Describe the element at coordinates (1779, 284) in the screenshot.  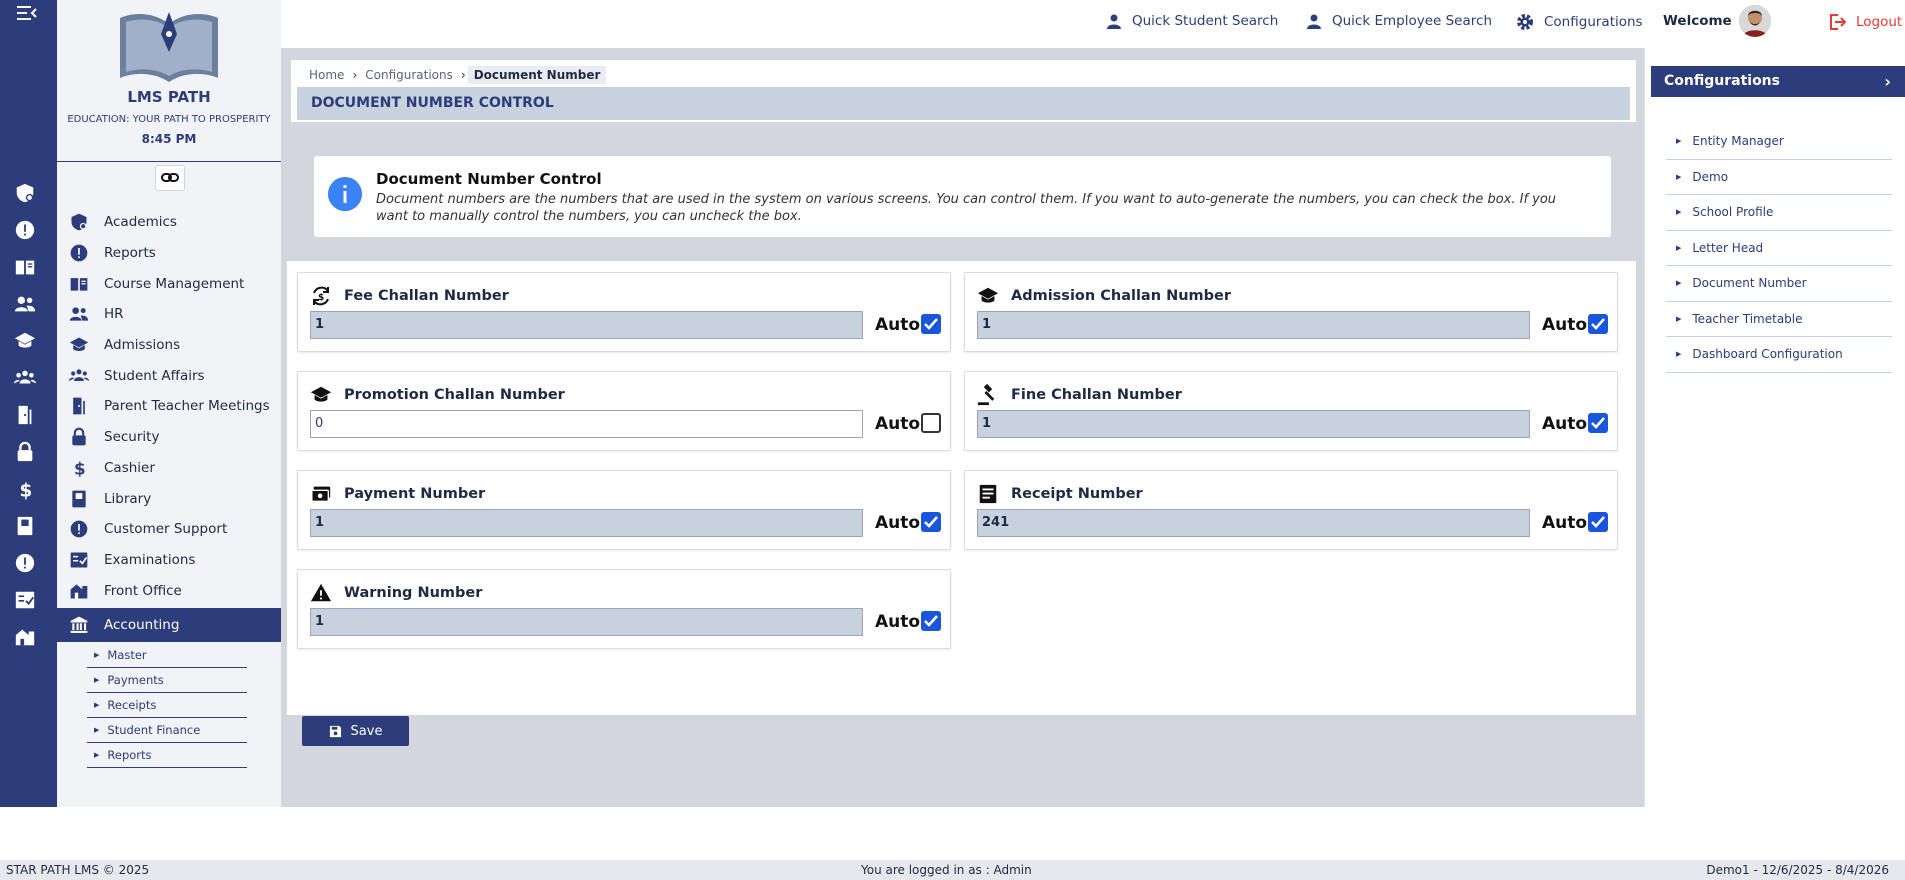
I see `config-item-document-number: ▶ Document Number` at that location.